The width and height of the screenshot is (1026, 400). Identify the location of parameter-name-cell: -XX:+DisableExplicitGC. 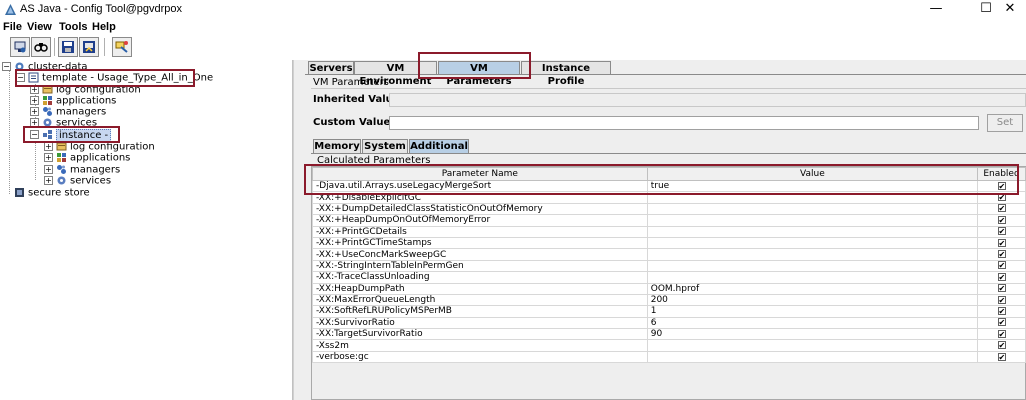
(480, 197).